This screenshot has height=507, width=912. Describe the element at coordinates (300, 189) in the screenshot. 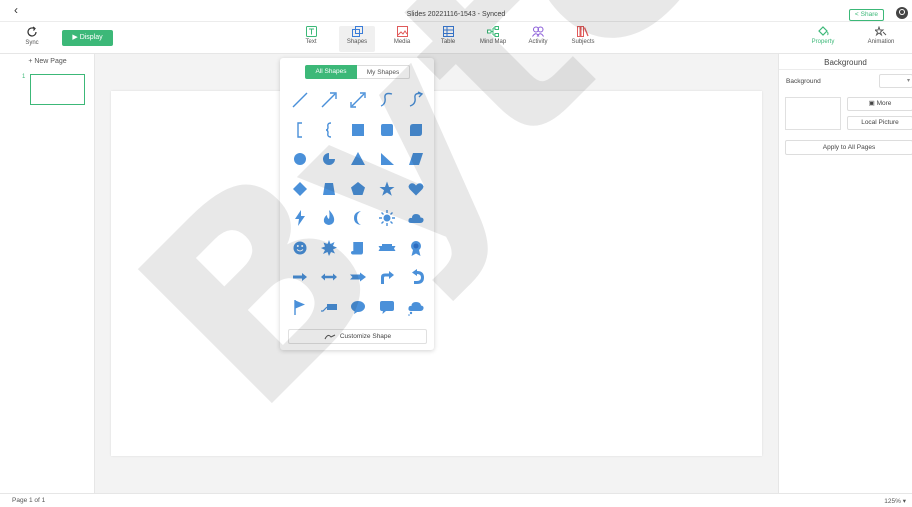

I see `shape-diamond` at that location.